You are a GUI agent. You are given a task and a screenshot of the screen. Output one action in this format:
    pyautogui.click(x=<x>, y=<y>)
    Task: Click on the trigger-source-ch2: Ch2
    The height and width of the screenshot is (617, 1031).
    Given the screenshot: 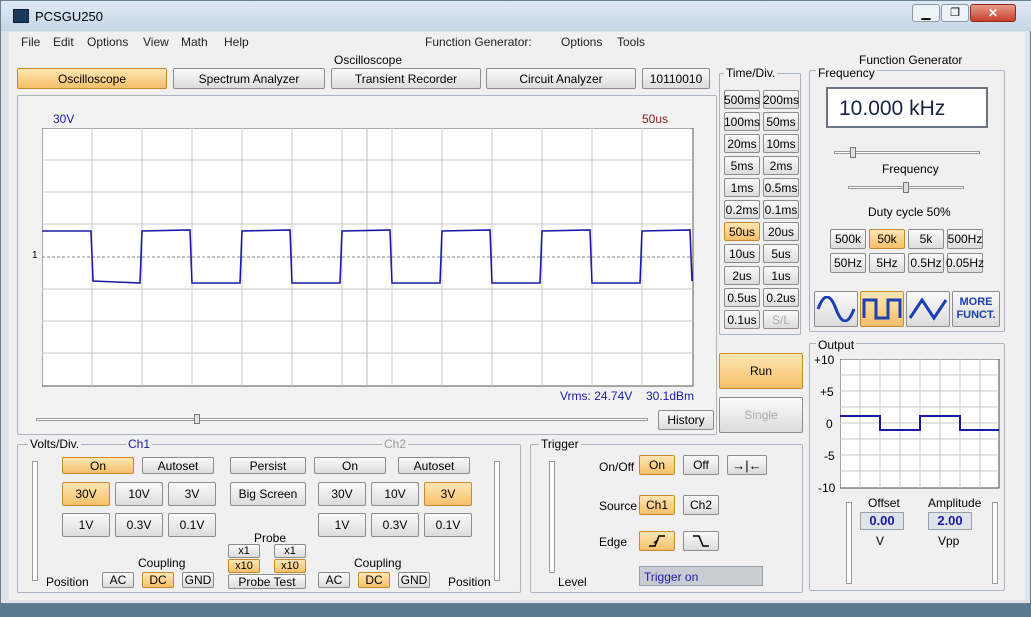 What is the action you would take?
    pyautogui.click(x=701, y=505)
    